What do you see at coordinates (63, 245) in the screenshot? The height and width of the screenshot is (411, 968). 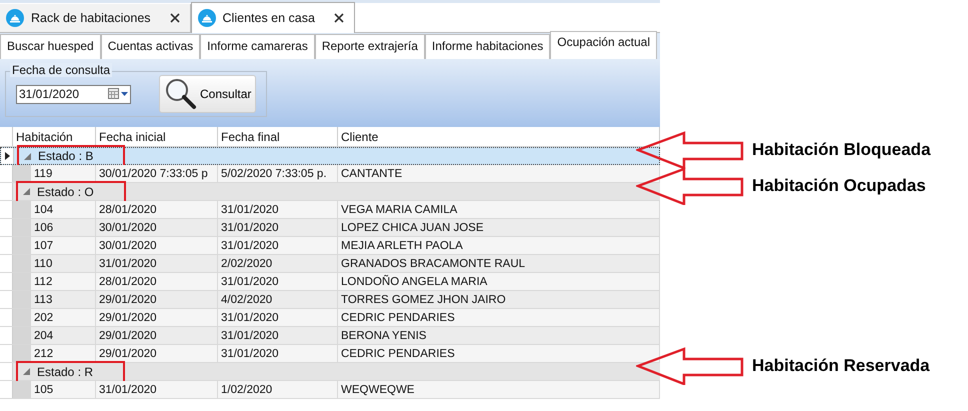 I see `table-cell: 107` at bounding box center [63, 245].